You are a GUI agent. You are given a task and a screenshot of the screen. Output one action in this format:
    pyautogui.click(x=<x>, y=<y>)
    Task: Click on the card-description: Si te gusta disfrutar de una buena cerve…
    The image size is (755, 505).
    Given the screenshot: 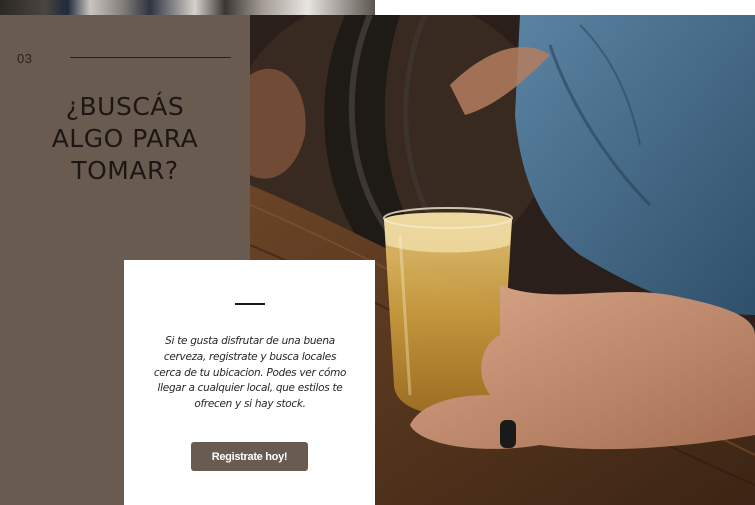 What is the action you would take?
    pyautogui.click(x=250, y=373)
    